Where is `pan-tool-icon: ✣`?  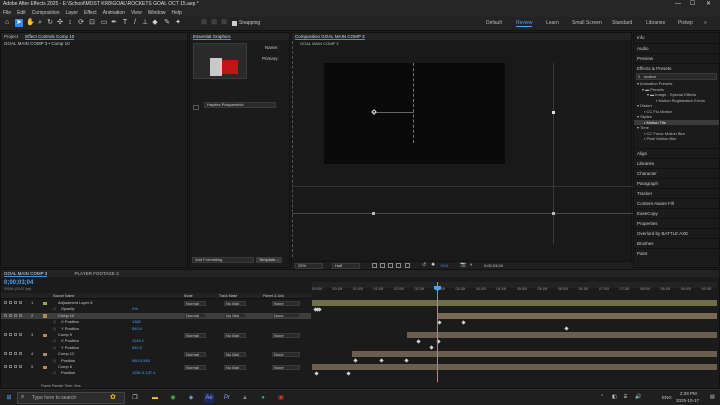 pan-tool-icon: ✣ is located at coordinates (60, 23).